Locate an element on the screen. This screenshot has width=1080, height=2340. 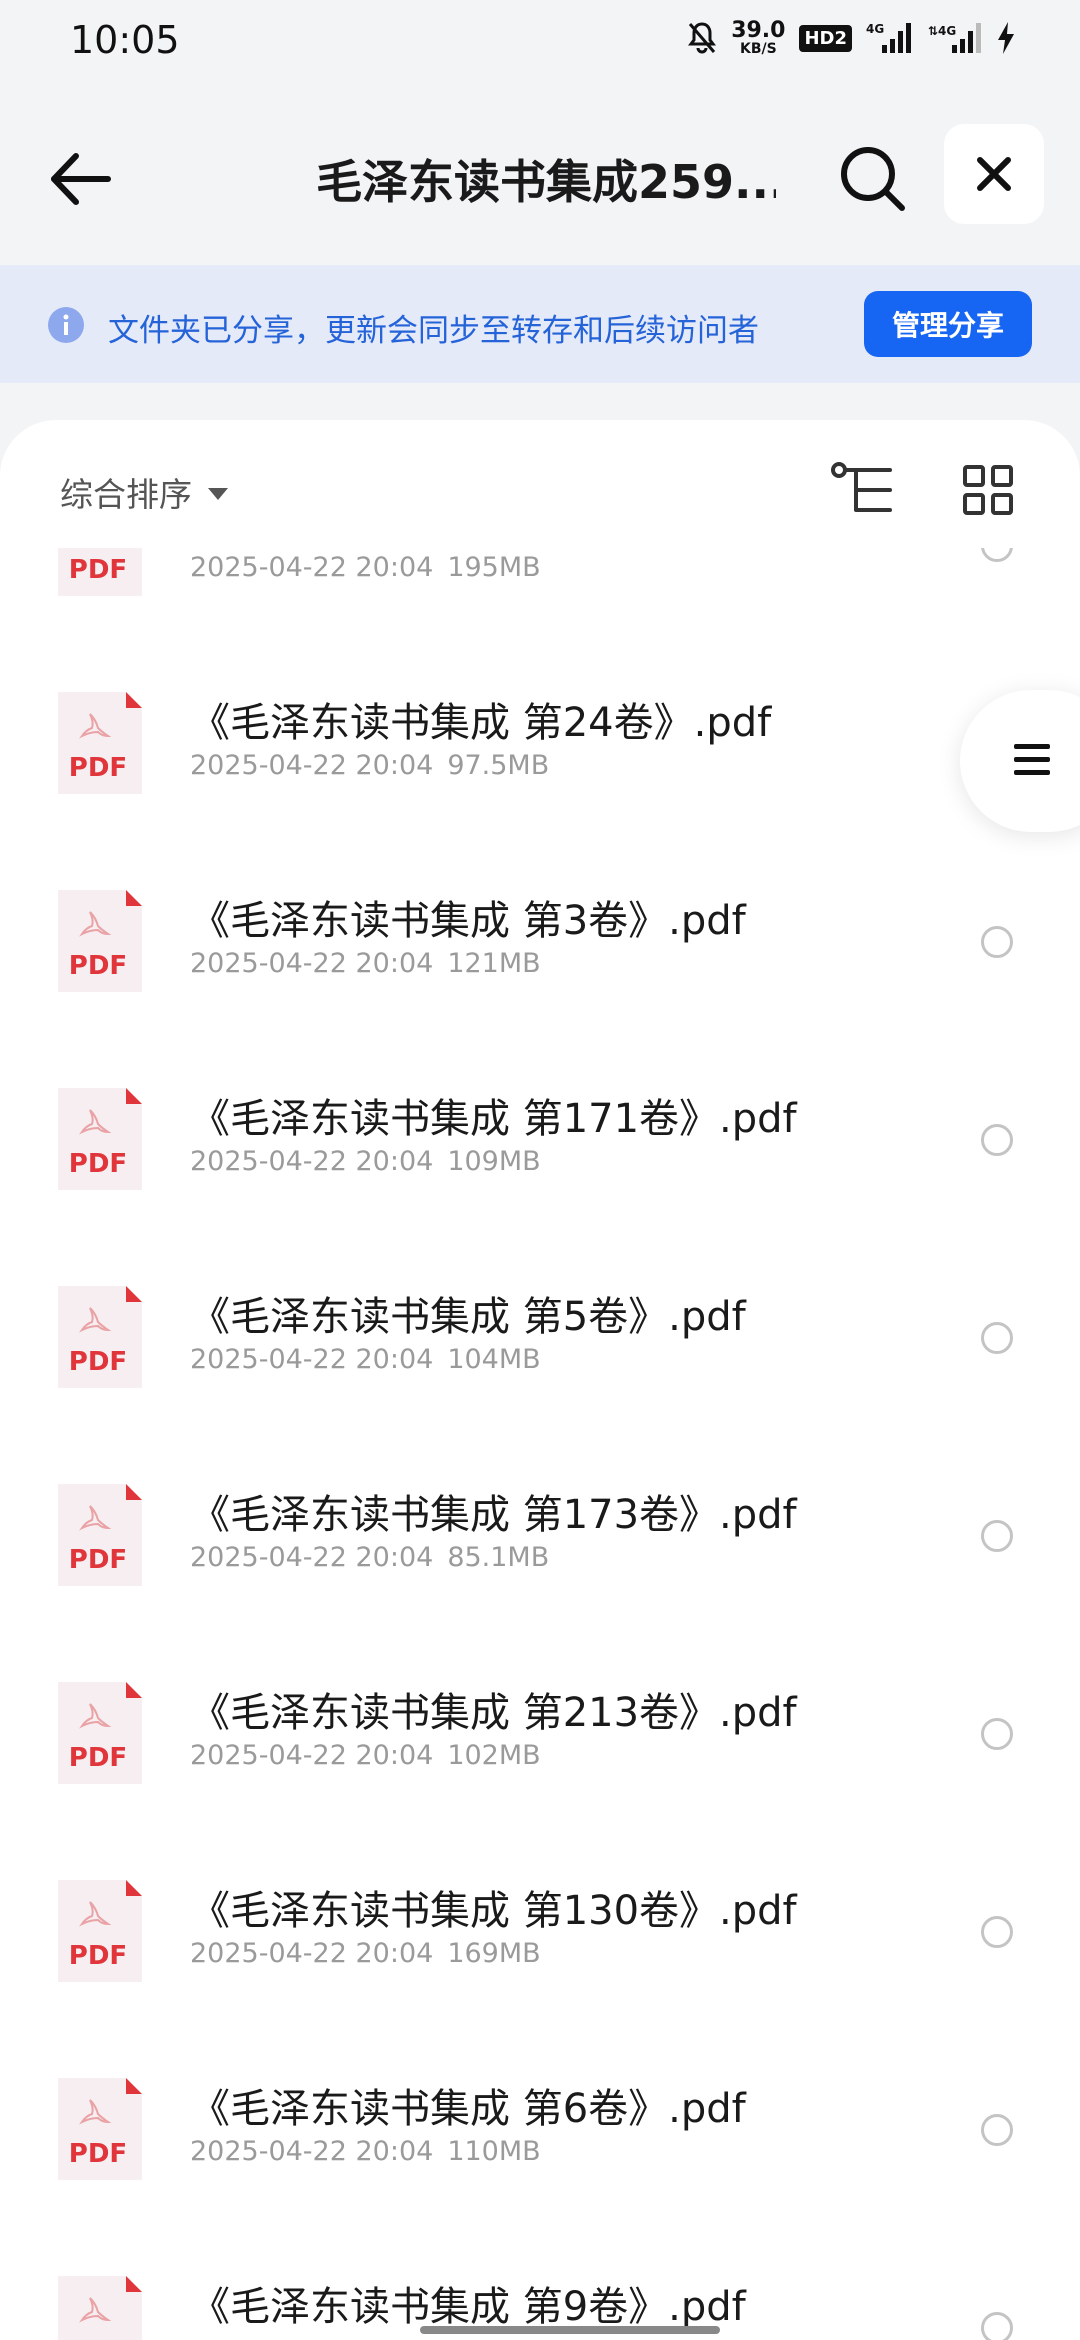
share-notice-banner: 文件夹已分享，更新会同步至转存和后续访问者 管理分享 is located at coordinates (540, 324).